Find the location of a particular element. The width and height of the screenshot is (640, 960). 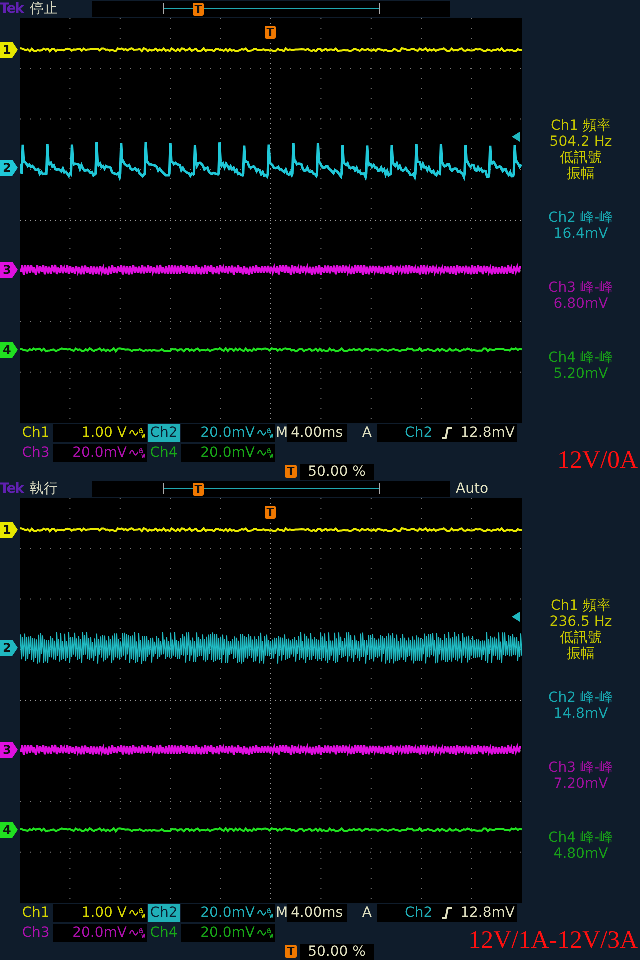

acquisition-state: 停止 is located at coordinates (44, 9).